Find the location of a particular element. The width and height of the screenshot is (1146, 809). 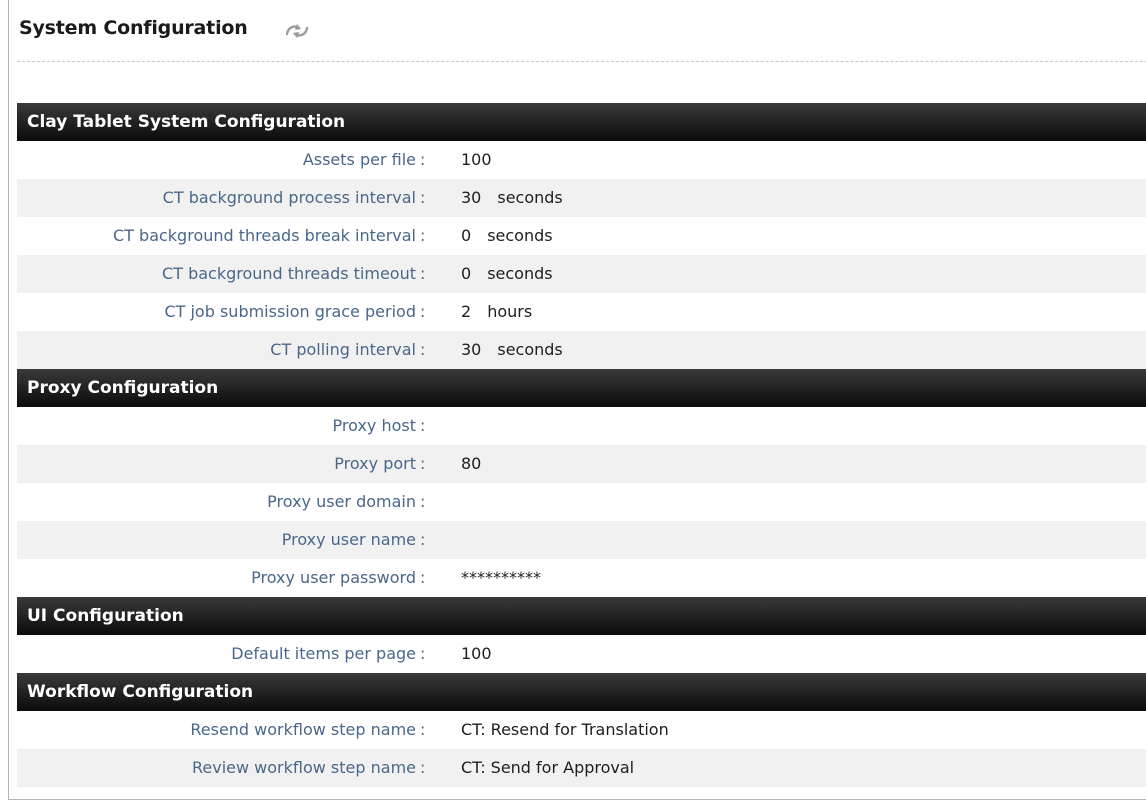

page-header: System Configuration is located at coordinates (577, 31).